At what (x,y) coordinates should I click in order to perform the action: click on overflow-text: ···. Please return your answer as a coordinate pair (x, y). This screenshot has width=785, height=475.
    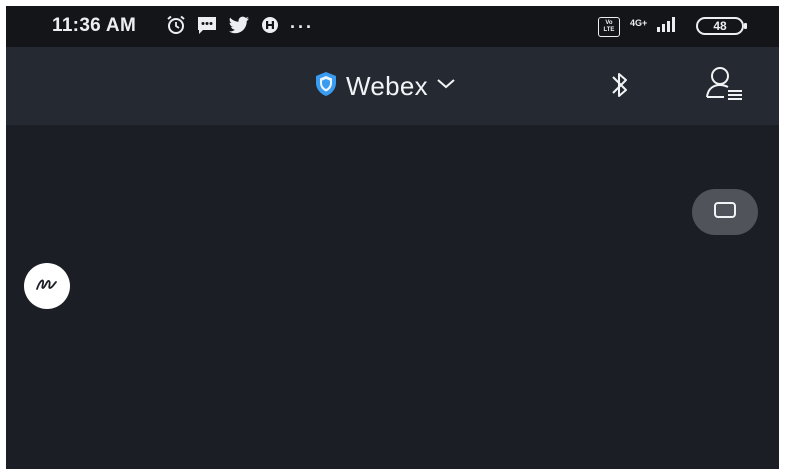
    Looking at the image, I should click on (302, 27).